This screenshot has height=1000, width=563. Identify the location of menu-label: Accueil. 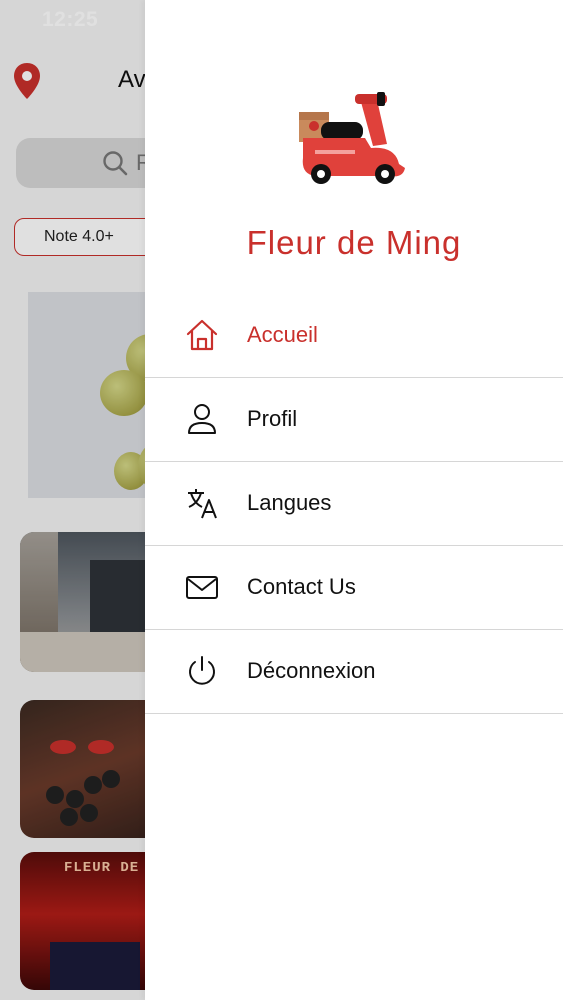
(282, 334).